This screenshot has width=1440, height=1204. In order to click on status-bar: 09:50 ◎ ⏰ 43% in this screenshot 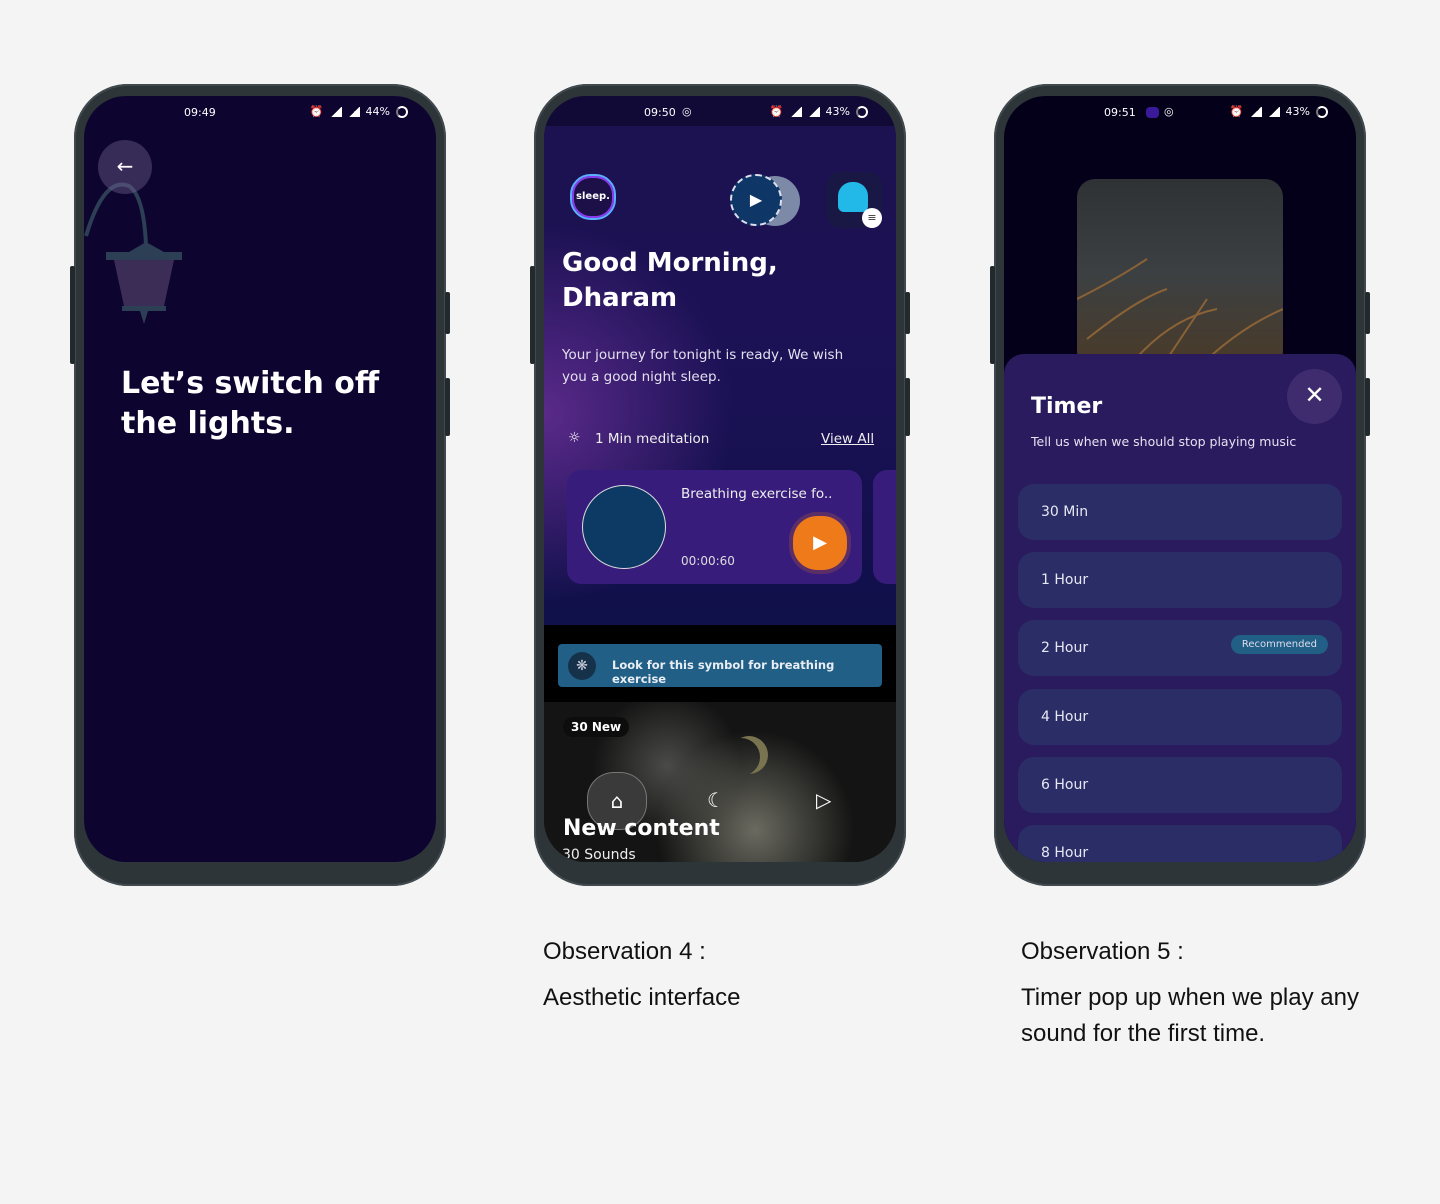, I will do `click(720, 111)`.